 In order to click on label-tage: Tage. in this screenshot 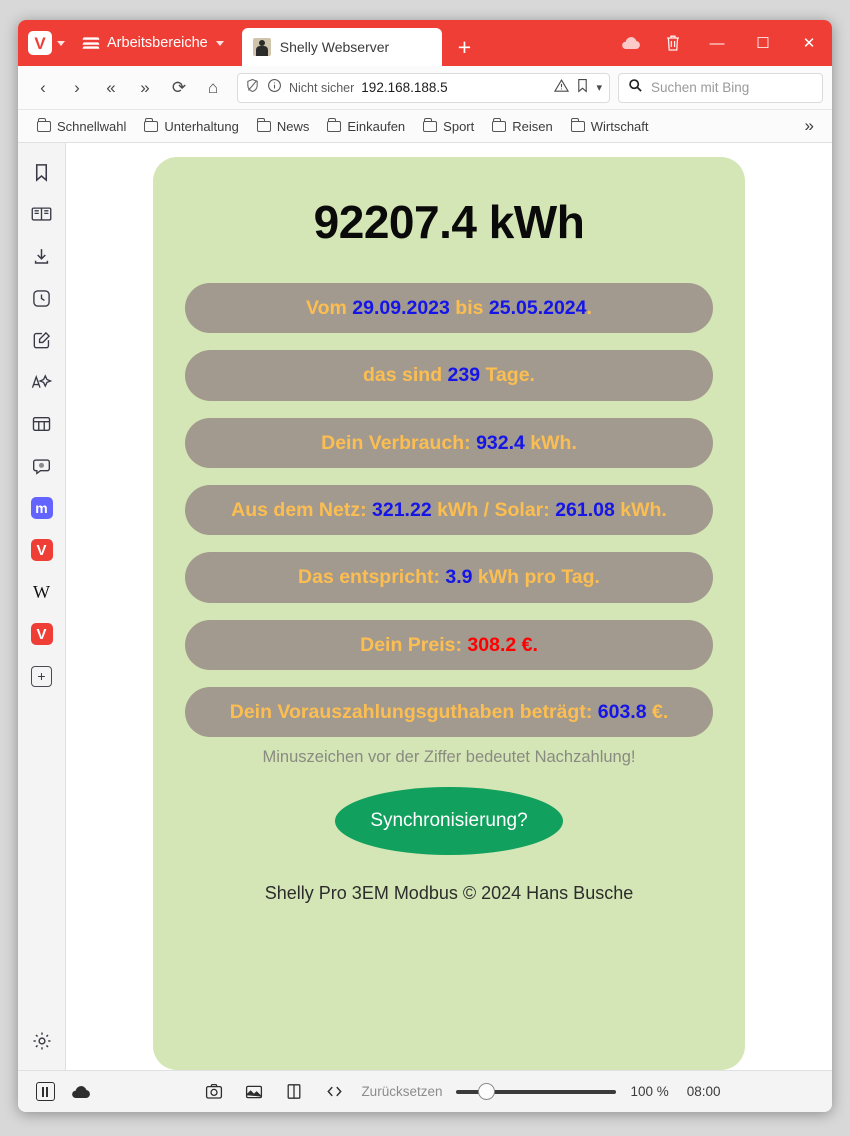, I will do `click(507, 375)`.